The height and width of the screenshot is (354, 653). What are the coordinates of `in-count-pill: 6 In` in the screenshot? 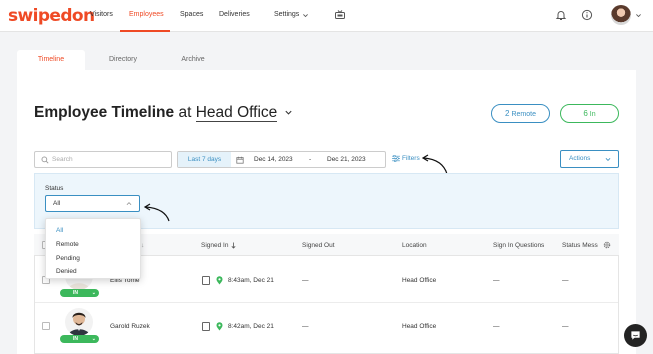 It's located at (589, 113).